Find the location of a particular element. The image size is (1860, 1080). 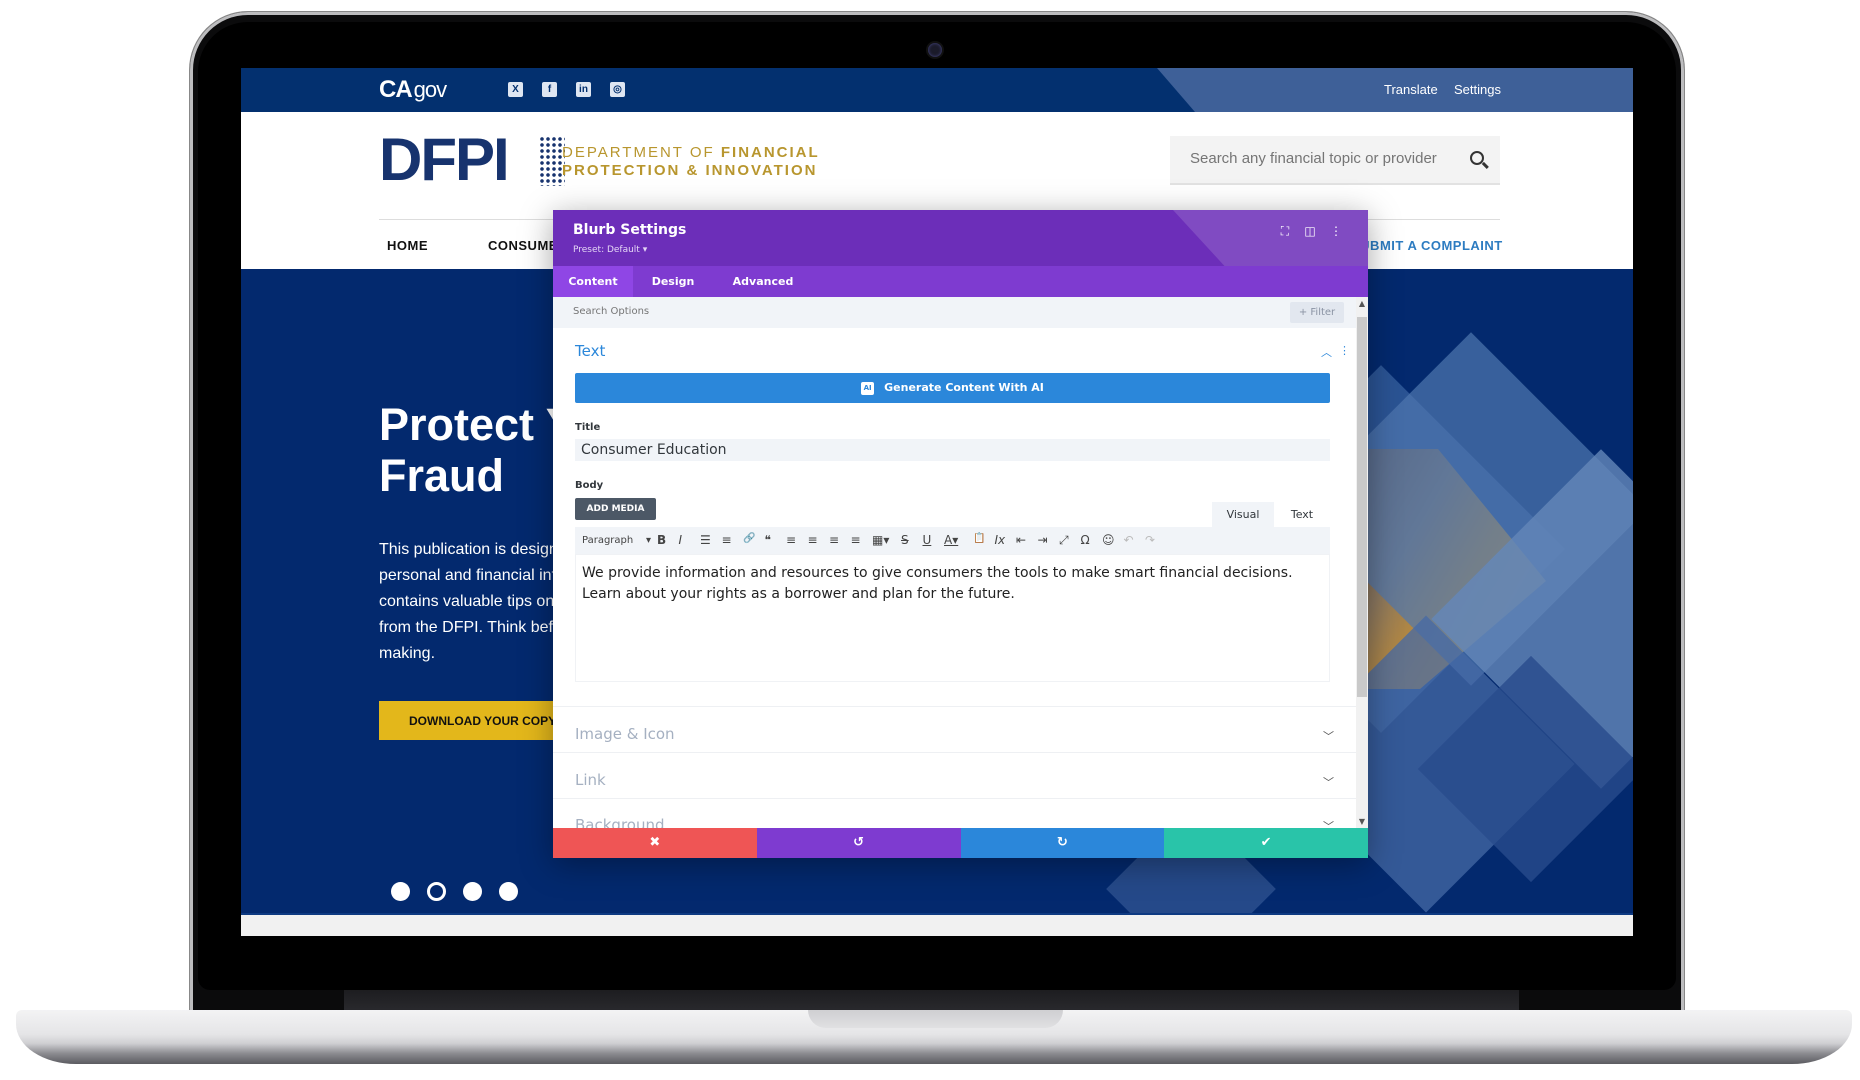

split-view-icon: ◫ is located at coordinates (1310, 231).